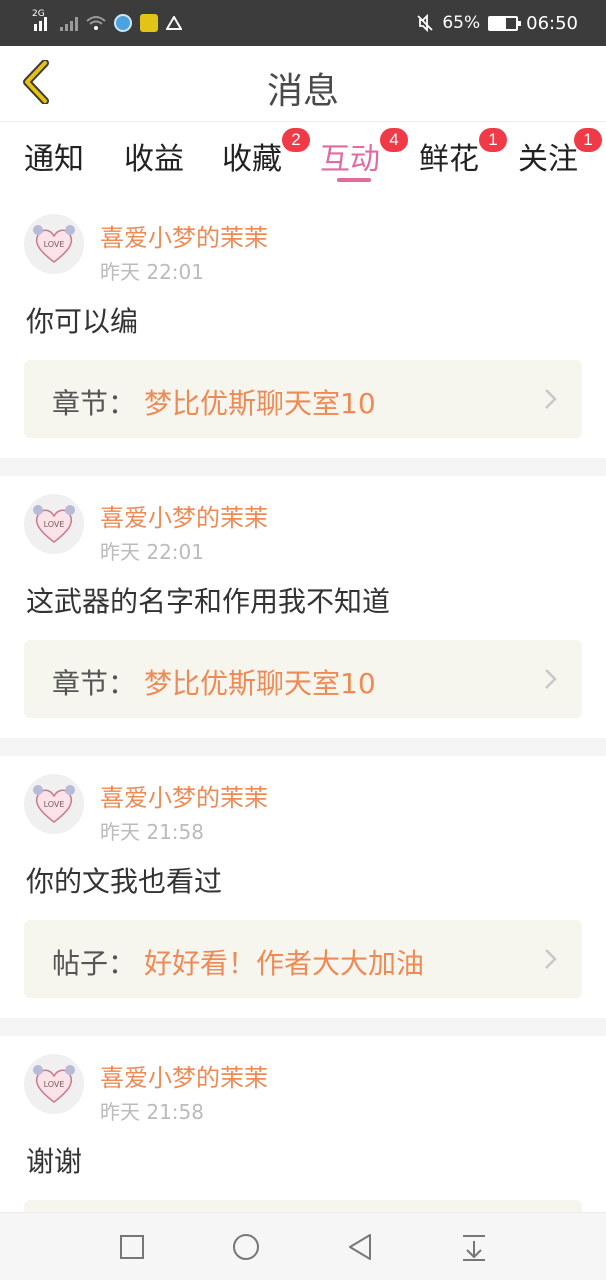 Image resolution: width=606 pixels, height=1280 pixels. I want to click on notification-pull-button, so click(474, 1247).